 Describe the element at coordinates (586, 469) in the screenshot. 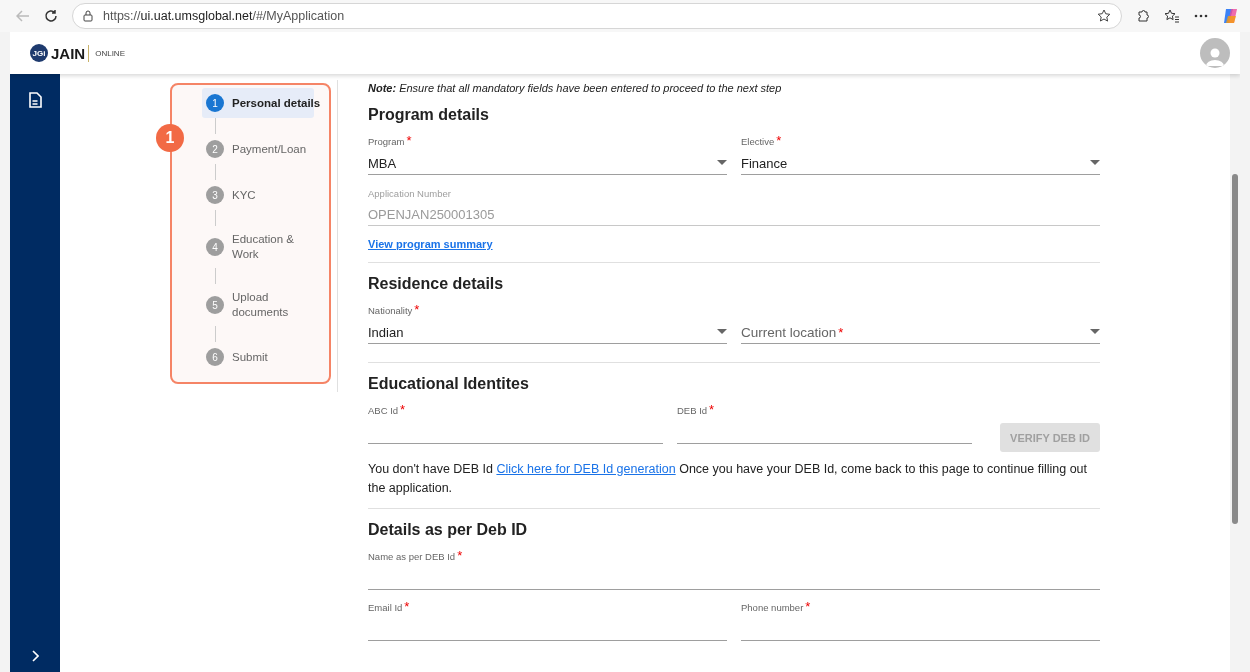

I see `deb-generation-link: Click here for DEB Id generation` at that location.